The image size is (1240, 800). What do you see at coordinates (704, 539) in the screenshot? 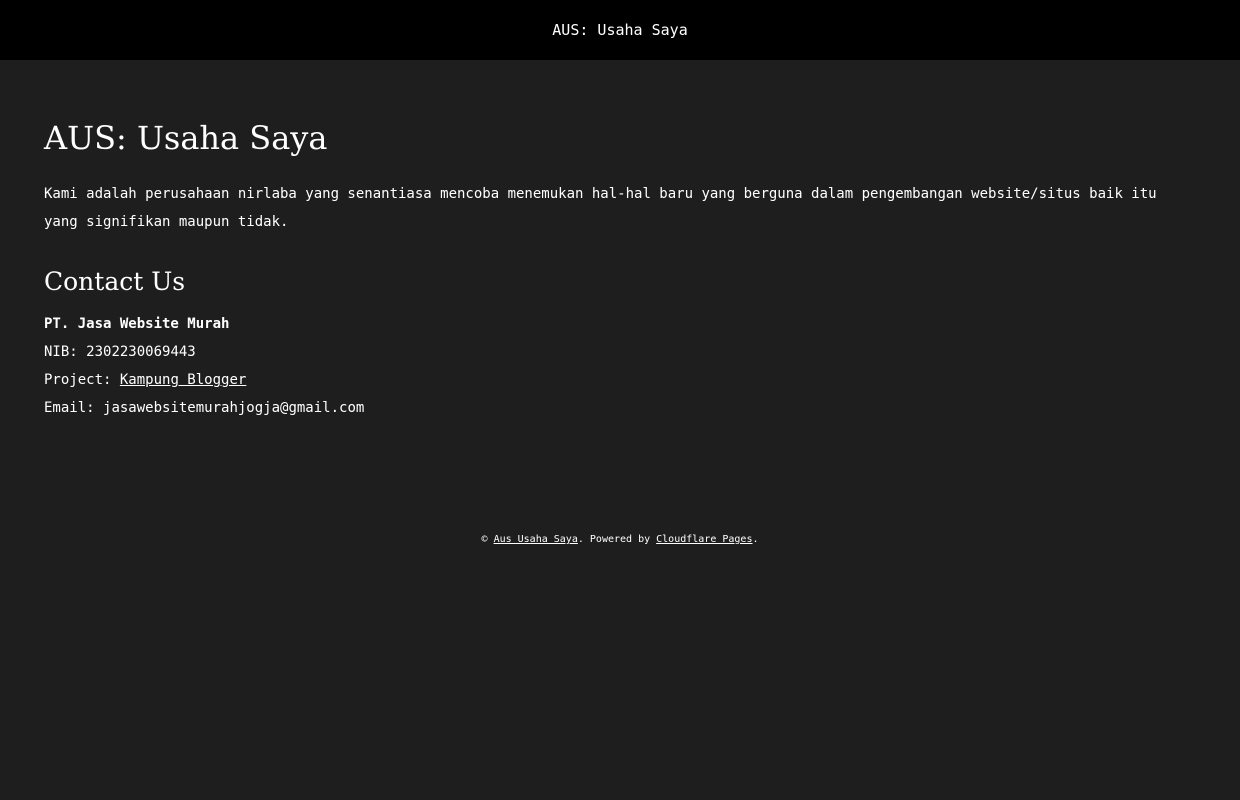
I see `footer-cloudflare-link: Cloudflare Pages` at bounding box center [704, 539].